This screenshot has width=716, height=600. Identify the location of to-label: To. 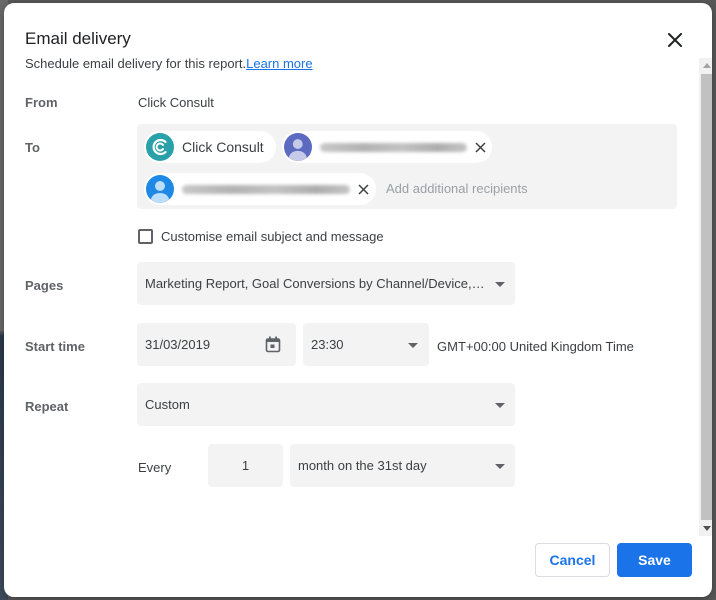
(32, 147).